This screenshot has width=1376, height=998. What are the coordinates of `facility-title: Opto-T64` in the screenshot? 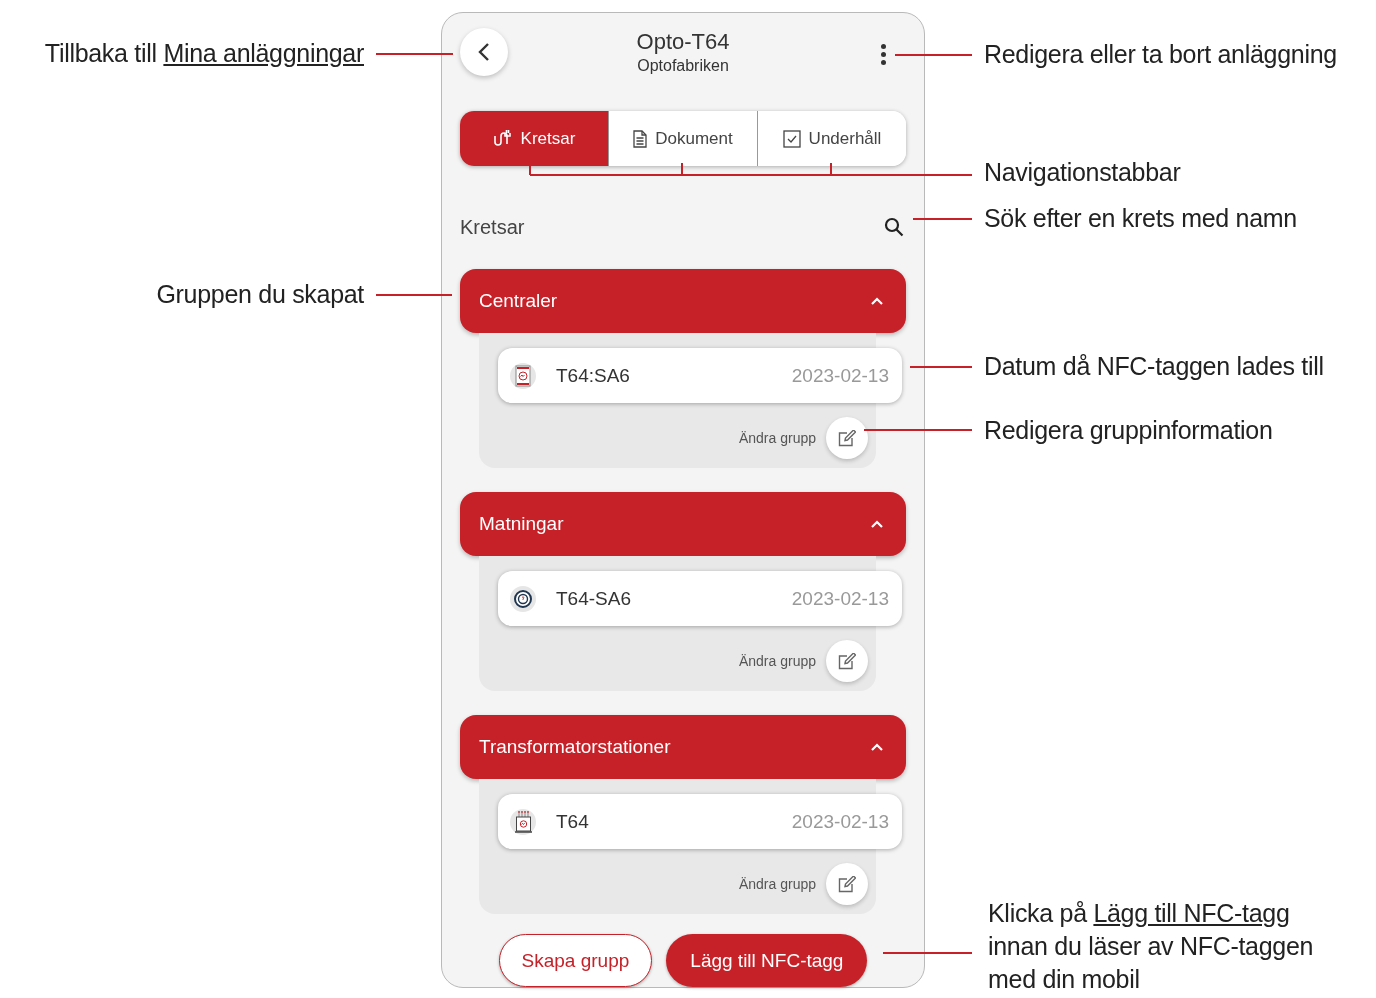 It's located at (683, 42).